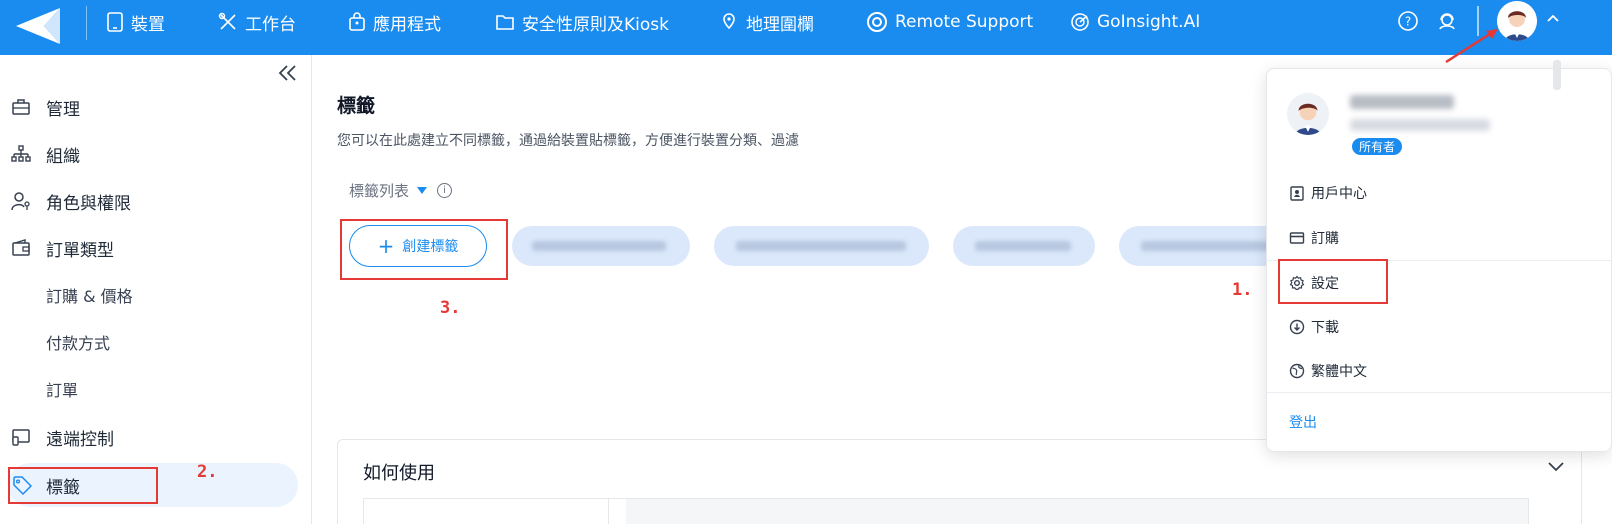  Describe the element at coordinates (63, 156) in the screenshot. I see `sidebar-item-label: 組織` at that location.